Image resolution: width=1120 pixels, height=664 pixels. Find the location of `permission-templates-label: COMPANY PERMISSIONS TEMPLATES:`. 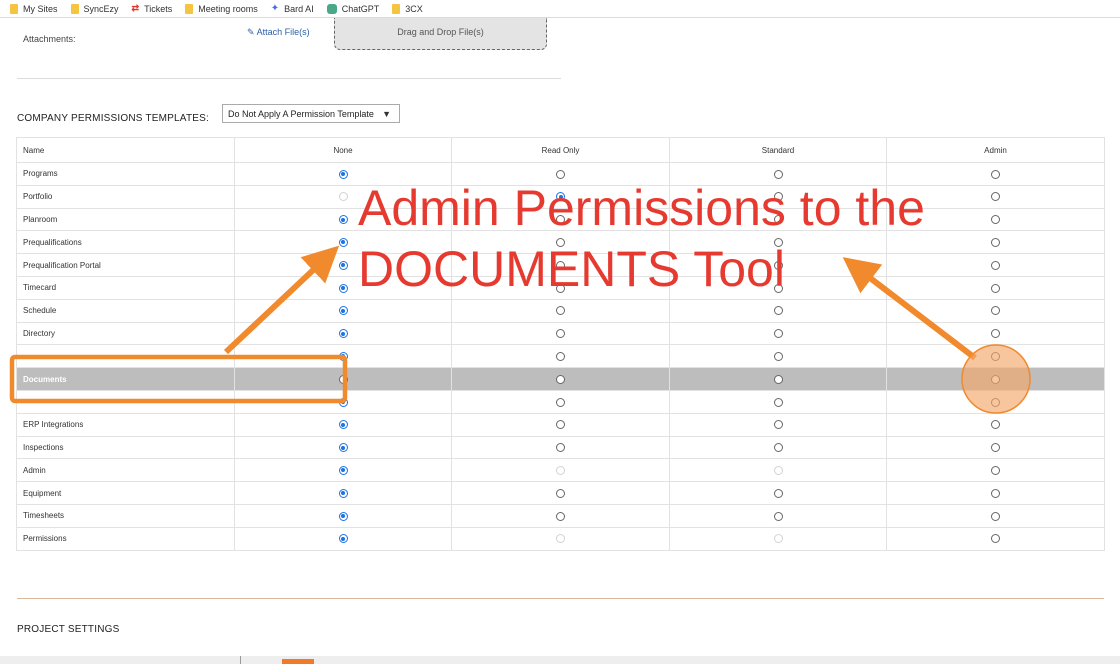

permission-templates-label: COMPANY PERMISSIONS TEMPLATES: is located at coordinates (113, 118).